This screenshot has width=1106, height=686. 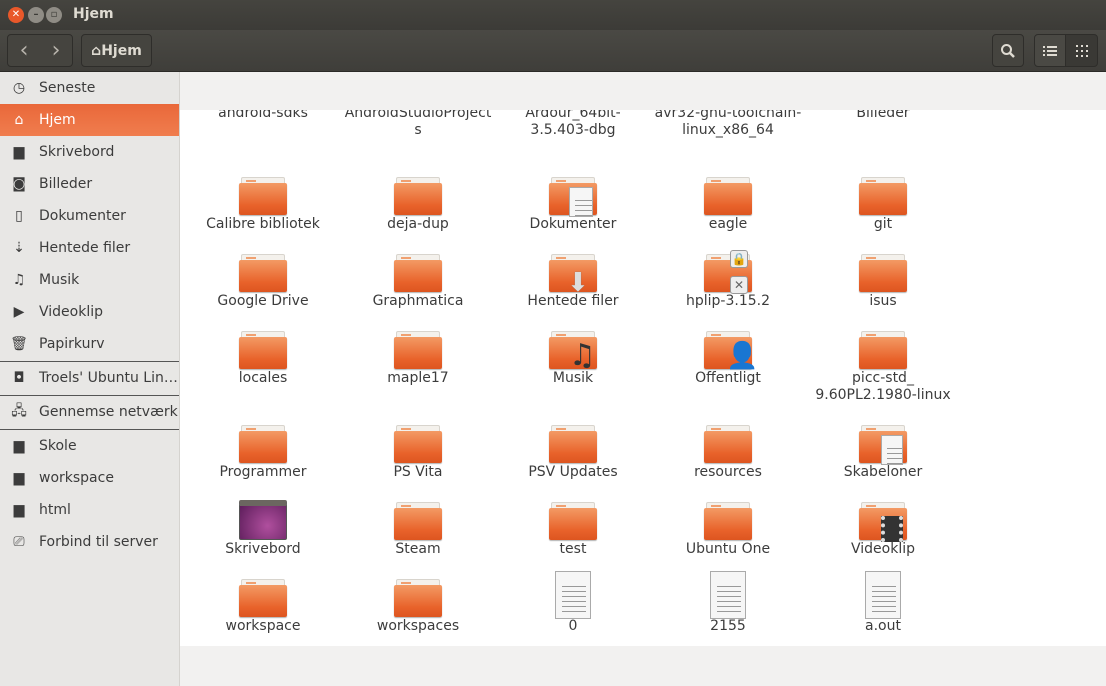 I want to click on file-item: Graphmatica, so click(x=418, y=281).